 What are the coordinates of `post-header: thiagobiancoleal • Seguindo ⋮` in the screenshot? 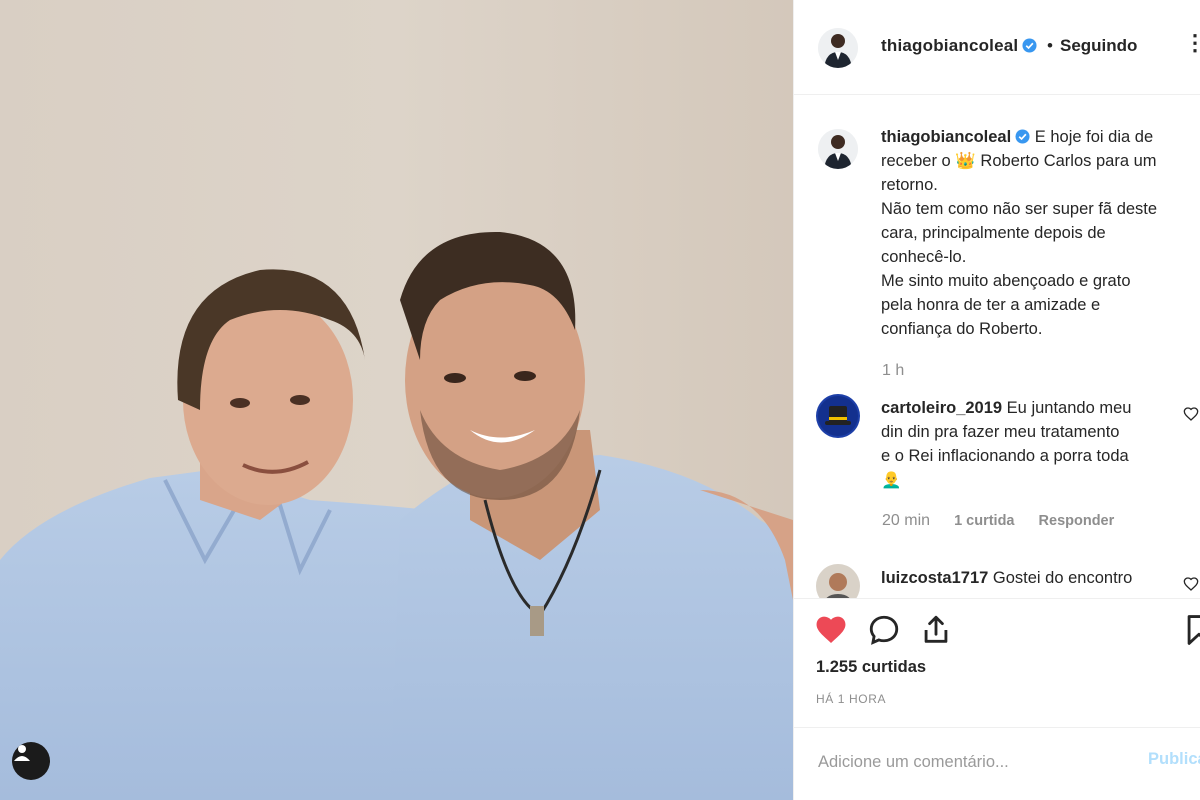 It's located at (997, 47).